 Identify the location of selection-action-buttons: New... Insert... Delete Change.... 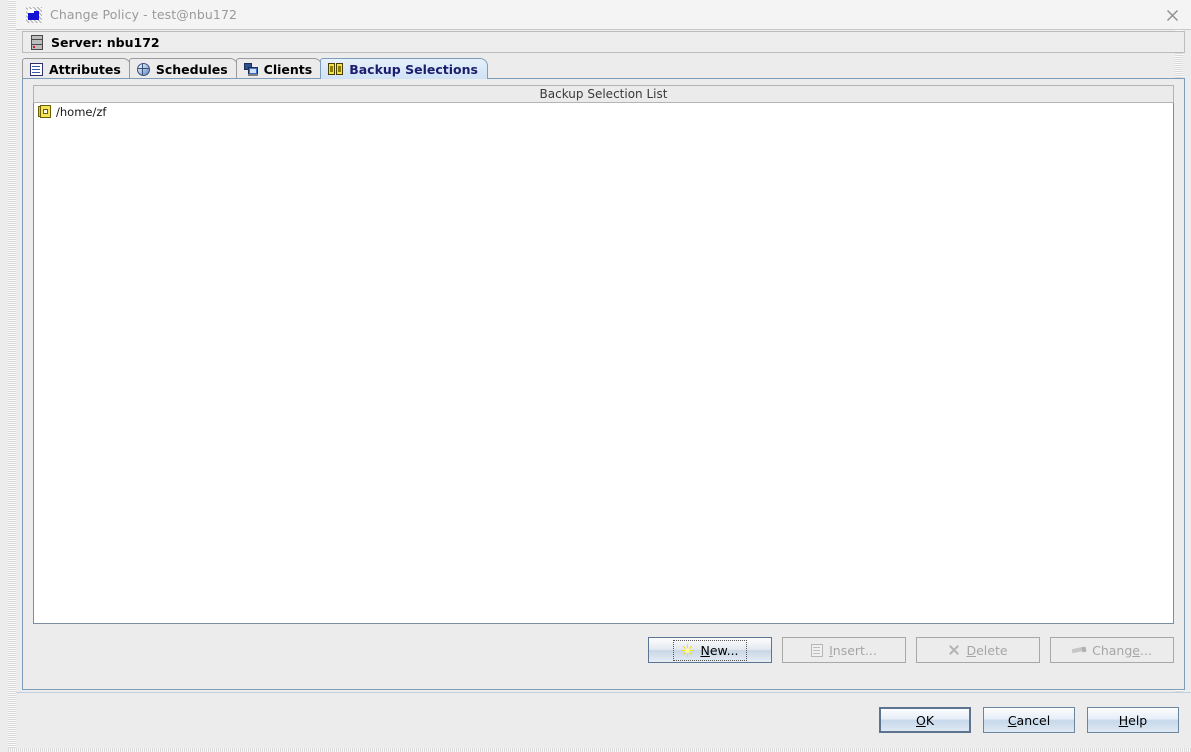
(603, 650).